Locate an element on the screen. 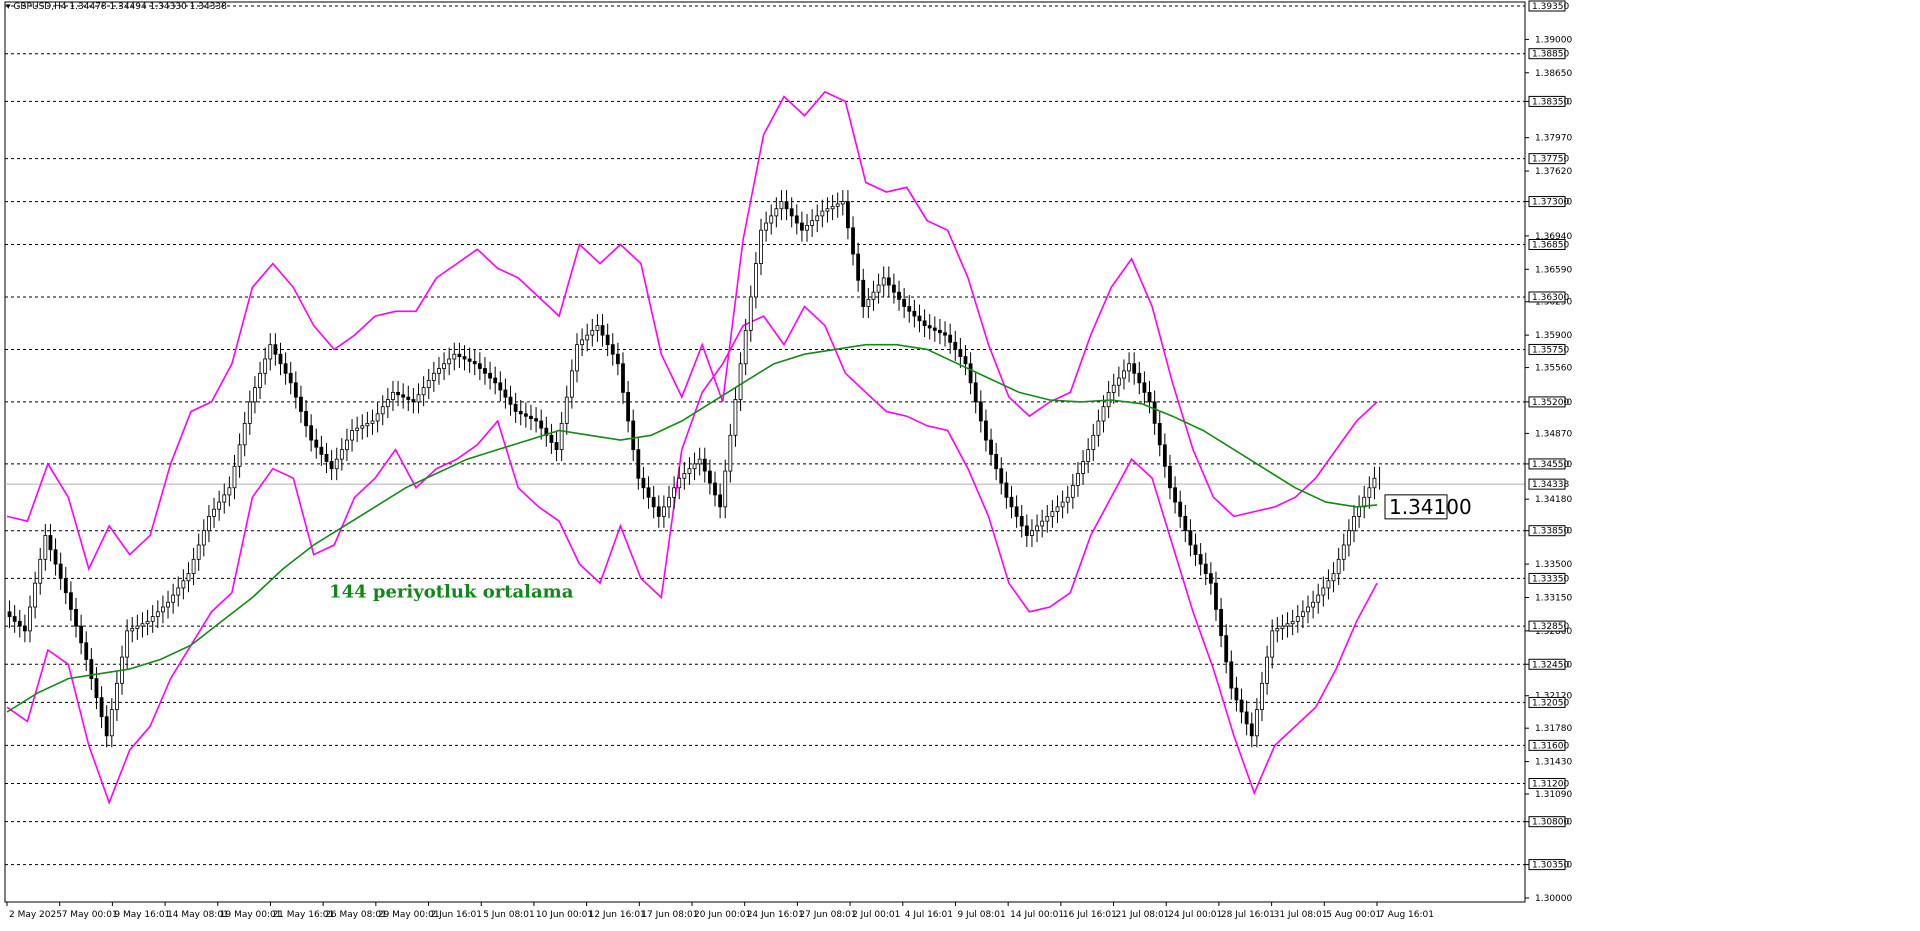  level-tag-label: 1.33350 is located at coordinates (1550, 579).